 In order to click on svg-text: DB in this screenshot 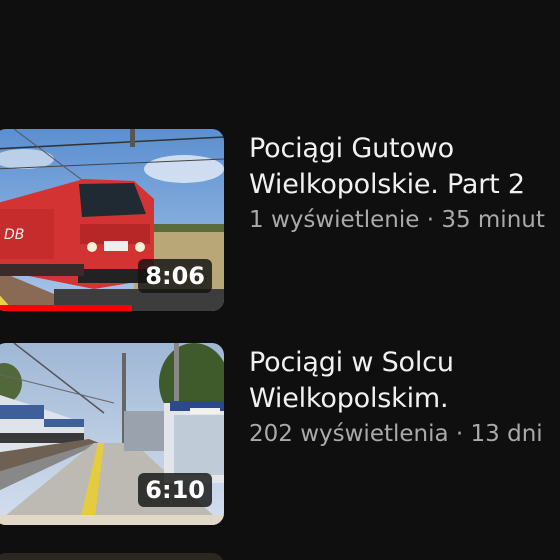, I will do `click(14, 235)`.